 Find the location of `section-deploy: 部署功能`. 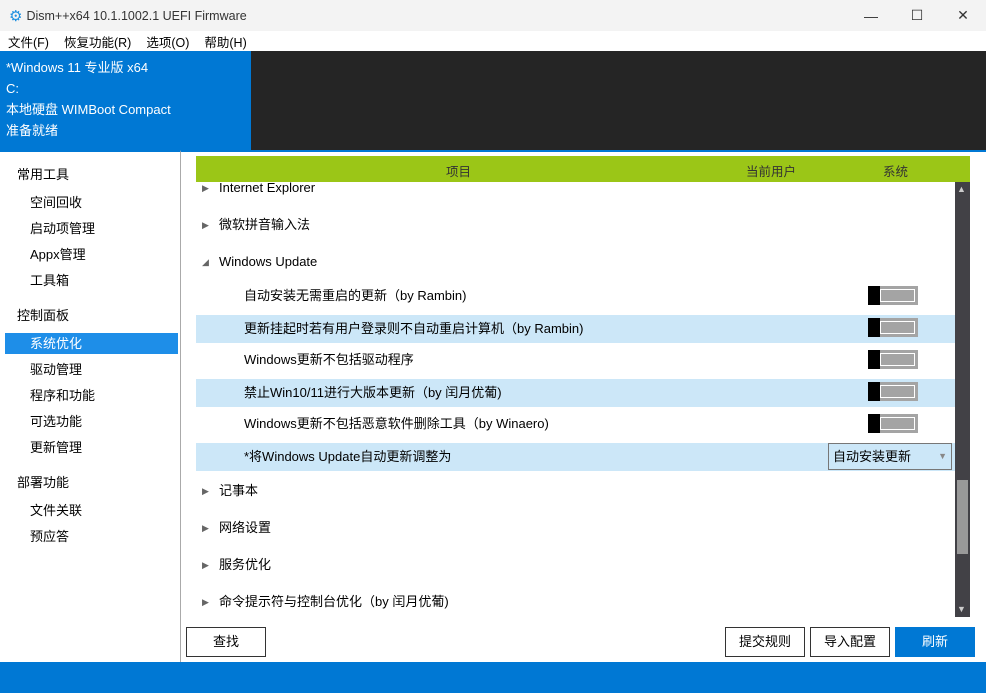

section-deploy: 部署功能 is located at coordinates (43, 482).